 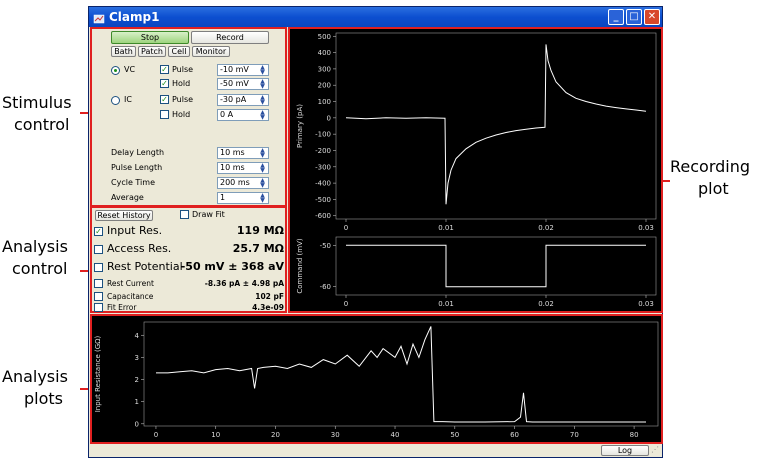 What do you see at coordinates (243, 100) in the screenshot?
I see `ic-pulse-spinbox: -30 pA ▲ ▼` at bounding box center [243, 100].